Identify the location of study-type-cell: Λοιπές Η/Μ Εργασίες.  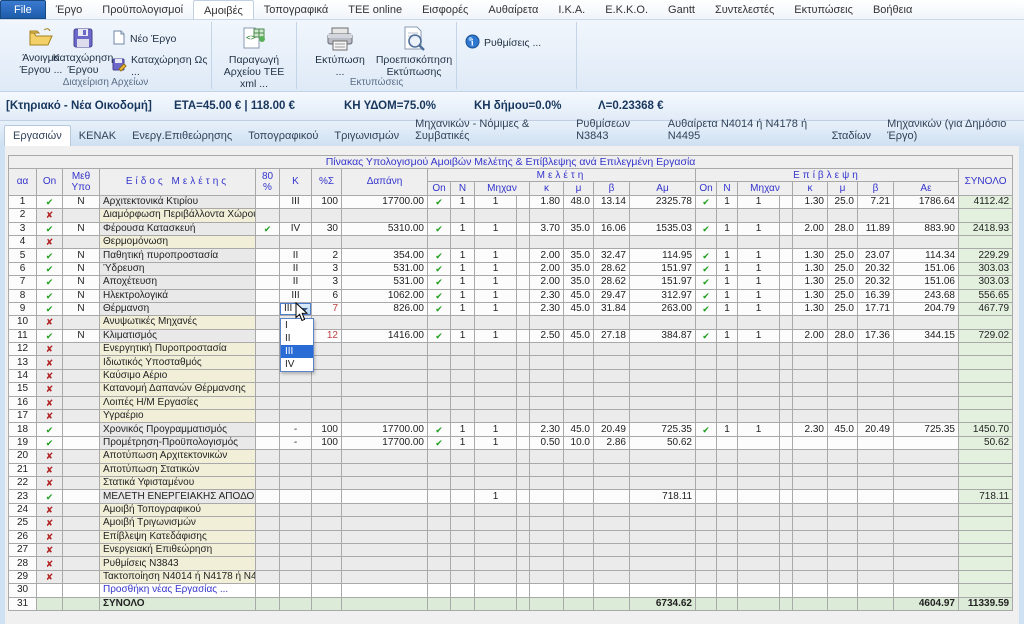
(177, 403).